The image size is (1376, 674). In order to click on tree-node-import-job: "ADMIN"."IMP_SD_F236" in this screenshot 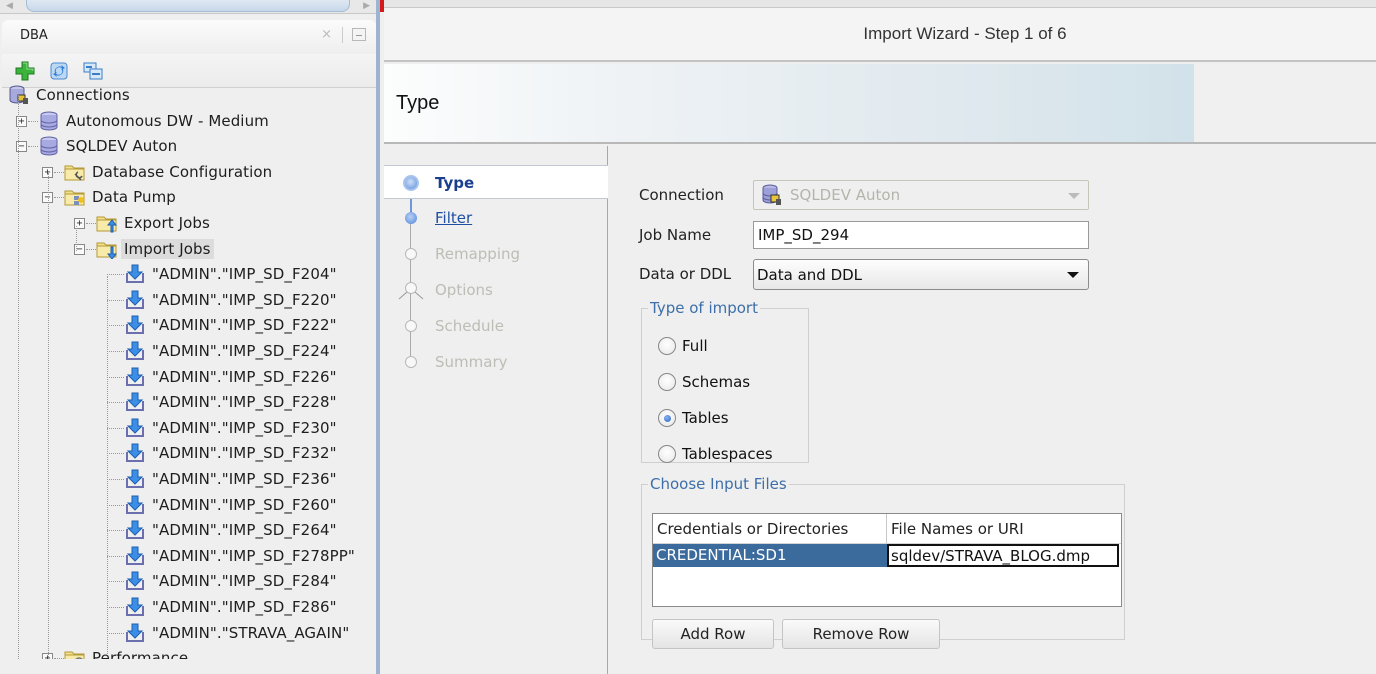, I will do `click(232, 479)`.